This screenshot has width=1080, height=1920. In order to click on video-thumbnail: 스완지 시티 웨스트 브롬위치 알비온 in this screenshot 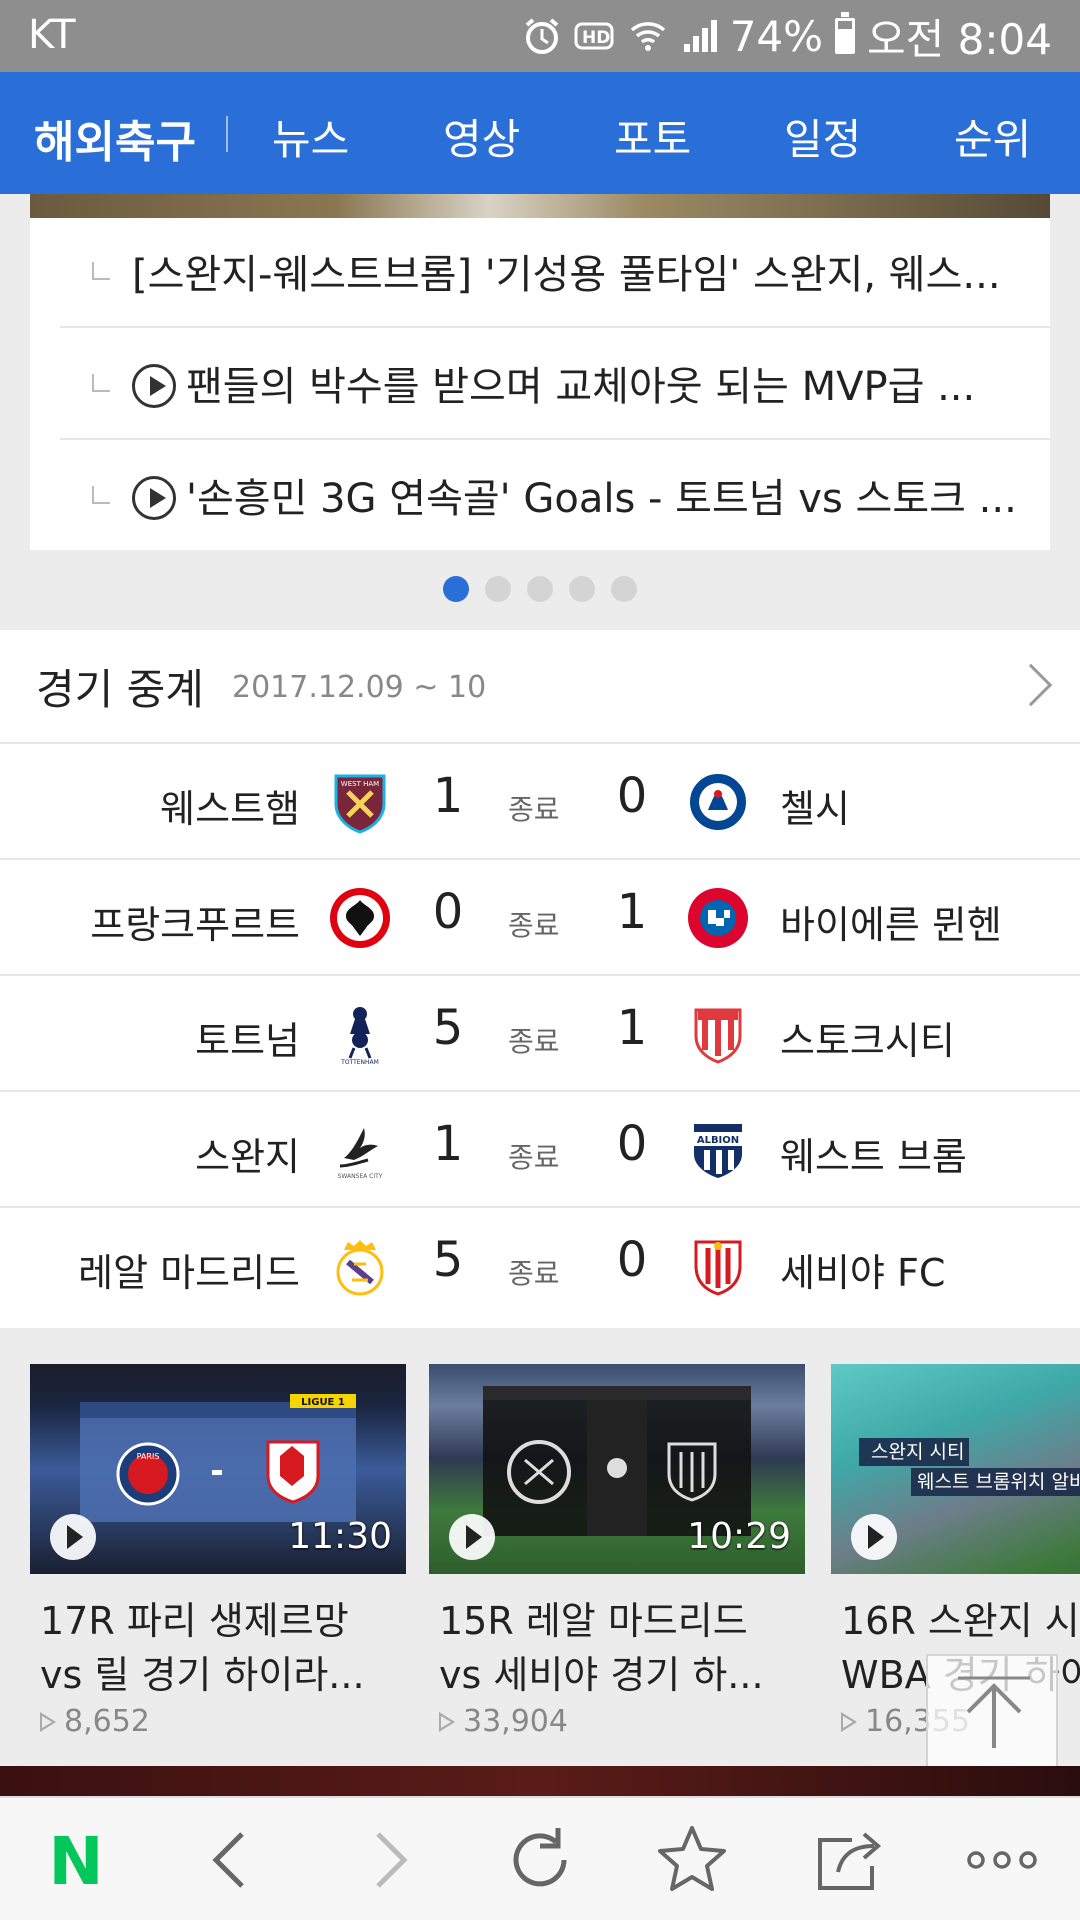, I will do `click(955, 1469)`.